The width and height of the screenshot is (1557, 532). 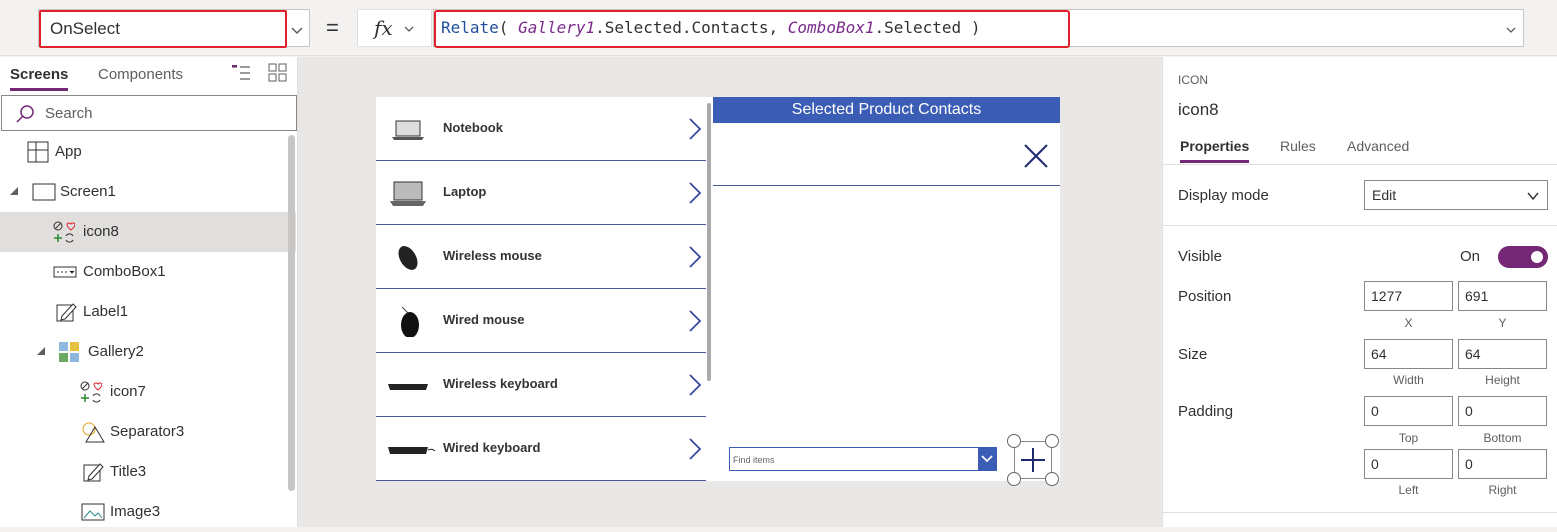 I want to click on tab-advanced: Advanced, so click(x=1378, y=146).